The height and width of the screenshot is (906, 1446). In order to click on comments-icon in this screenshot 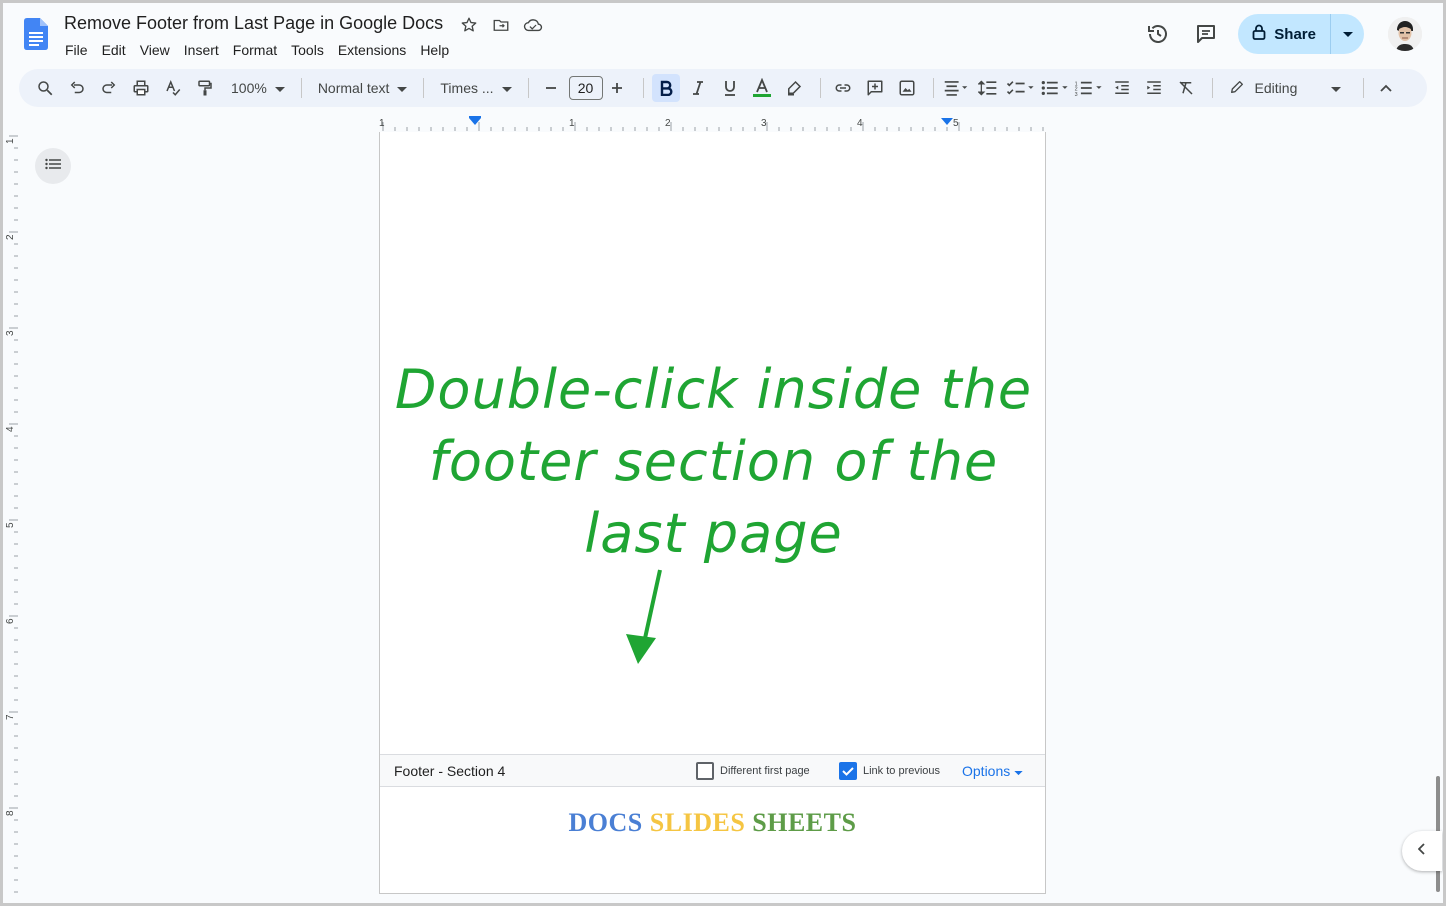, I will do `click(1206, 34)`.